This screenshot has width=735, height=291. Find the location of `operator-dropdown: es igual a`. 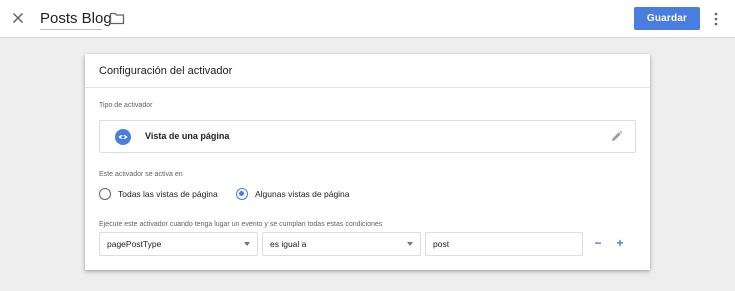

operator-dropdown: es igual a is located at coordinates (341, 244).